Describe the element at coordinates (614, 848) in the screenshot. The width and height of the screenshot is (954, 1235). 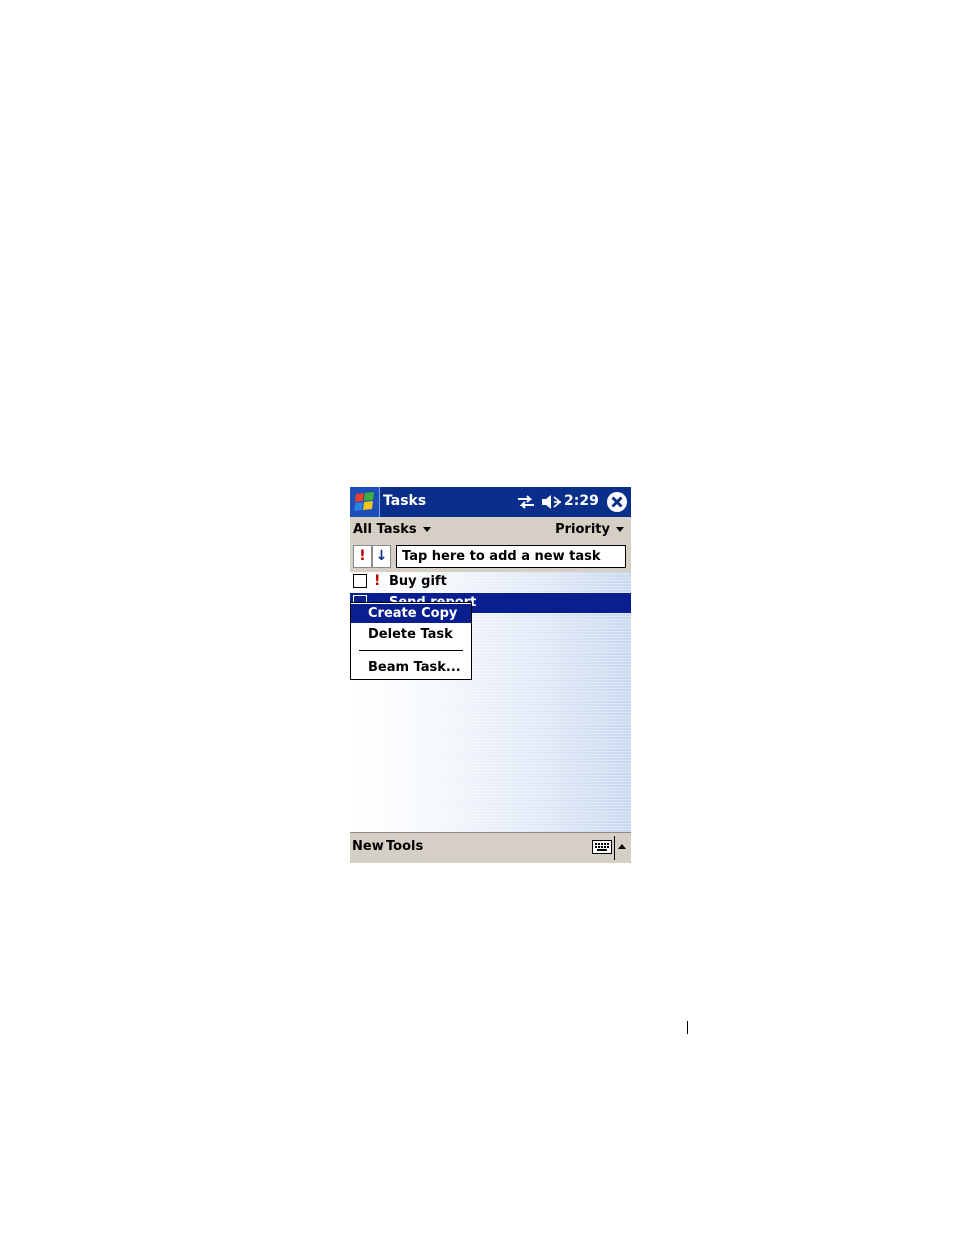
I see `sip-divider` at that location.